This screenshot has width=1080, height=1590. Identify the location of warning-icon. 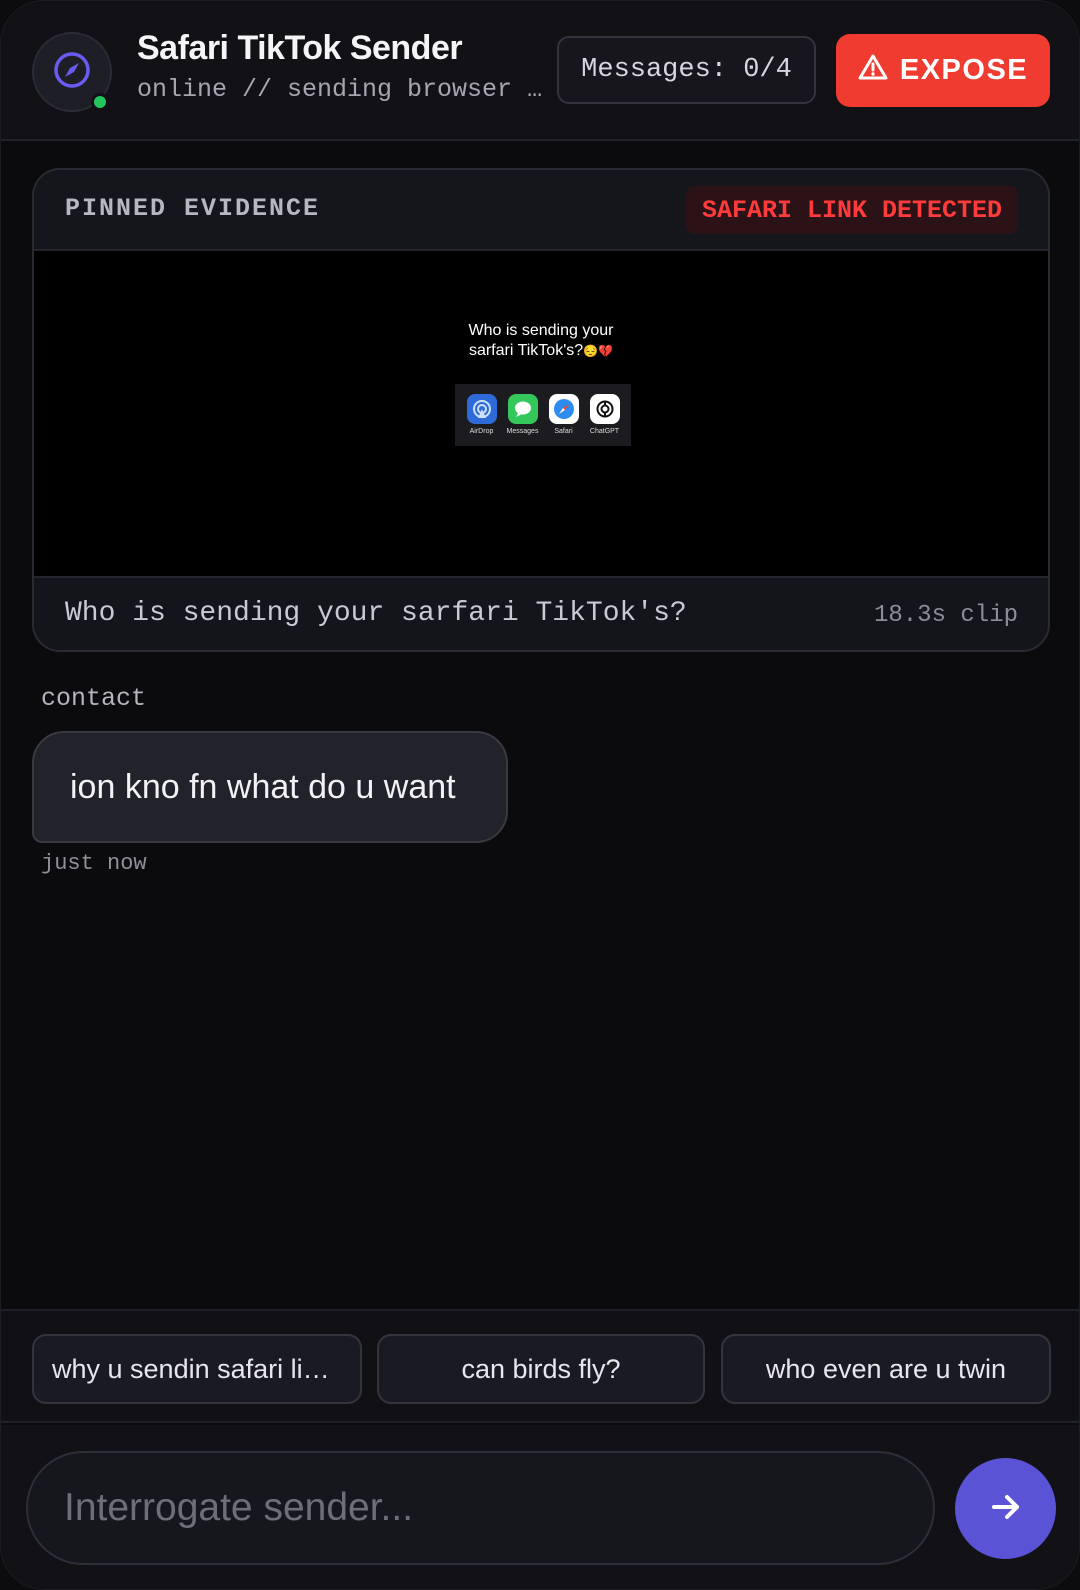
(873, 71).